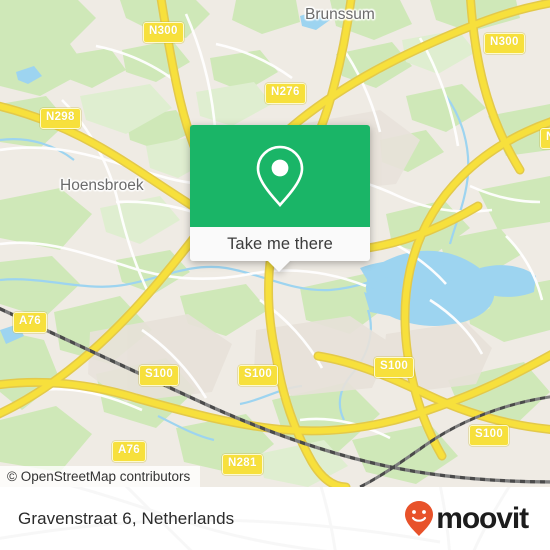 The width and height of the screenshot is (550, 550). What do you see at coordinates (394, 367) in the screenshot?
I see `road-shield-s100-mid-east: S100` at bounding box center [394, 367].